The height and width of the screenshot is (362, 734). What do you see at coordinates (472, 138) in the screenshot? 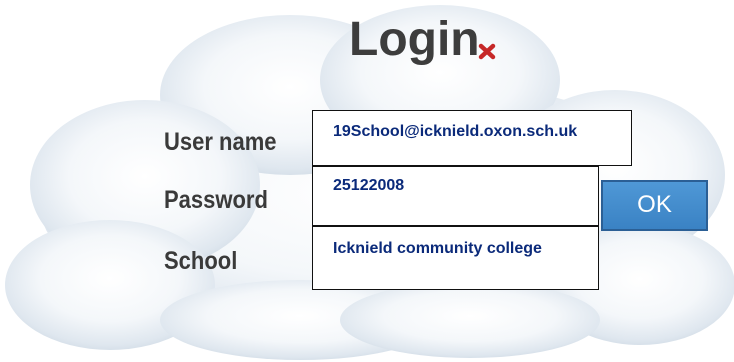
I see `username-input: 19School@icknield.oxon.sch.uk` at bounding box center [472, 138].